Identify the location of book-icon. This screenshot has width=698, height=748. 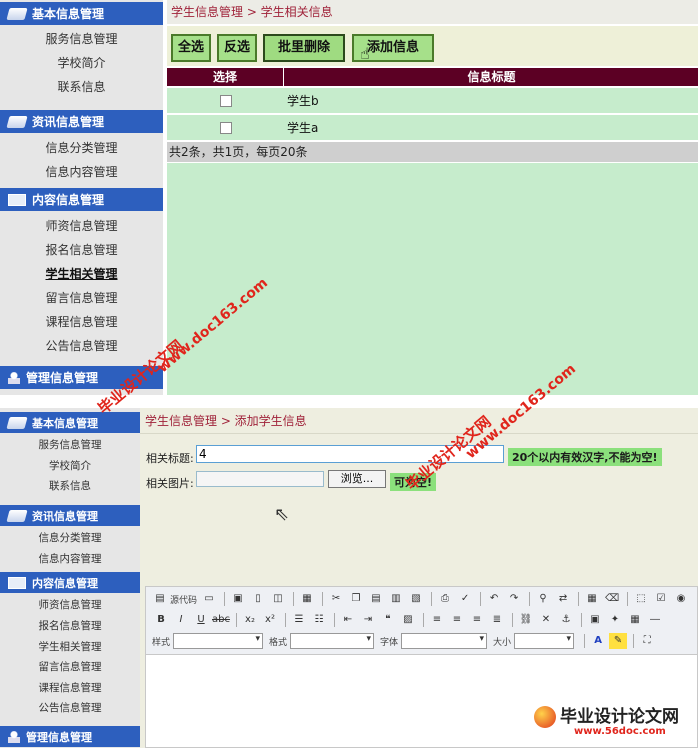
(17, 515).